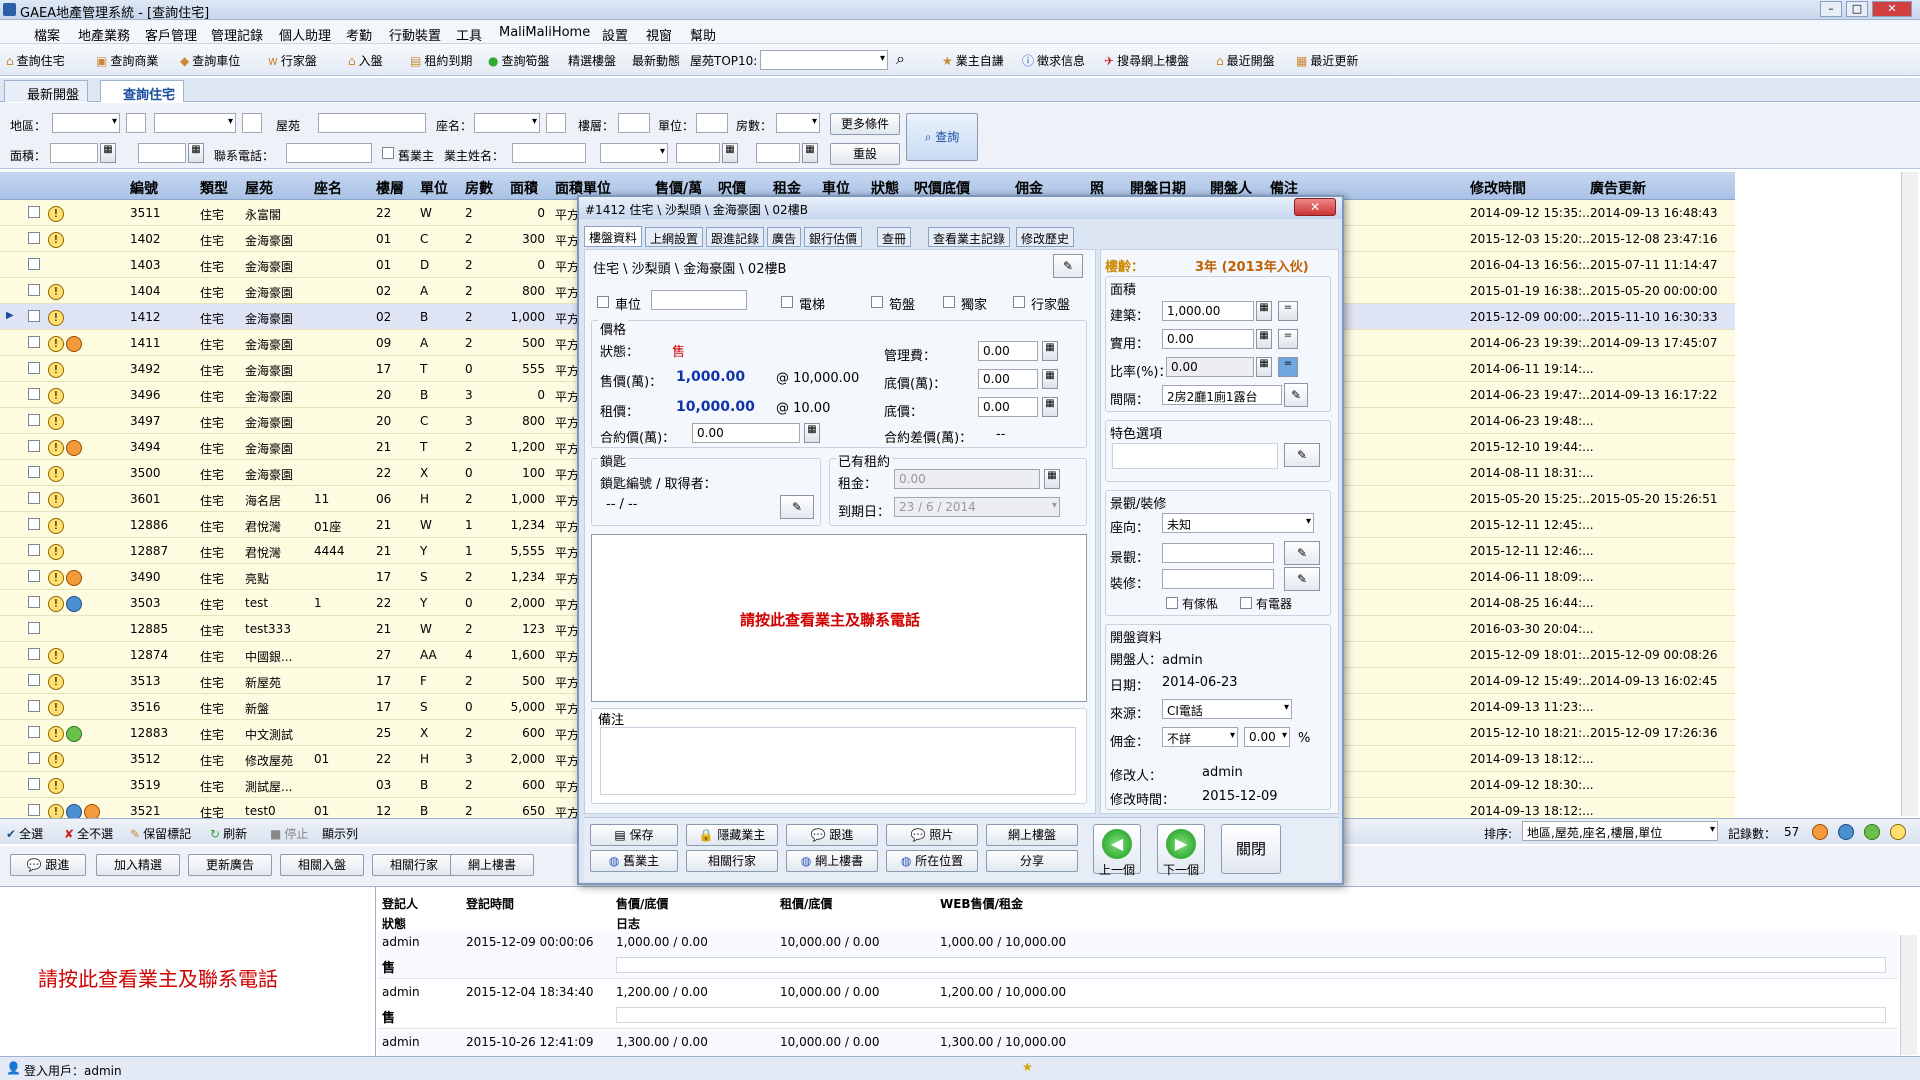  I want to click on dtab-ads: 廣告, so click(784, 237).